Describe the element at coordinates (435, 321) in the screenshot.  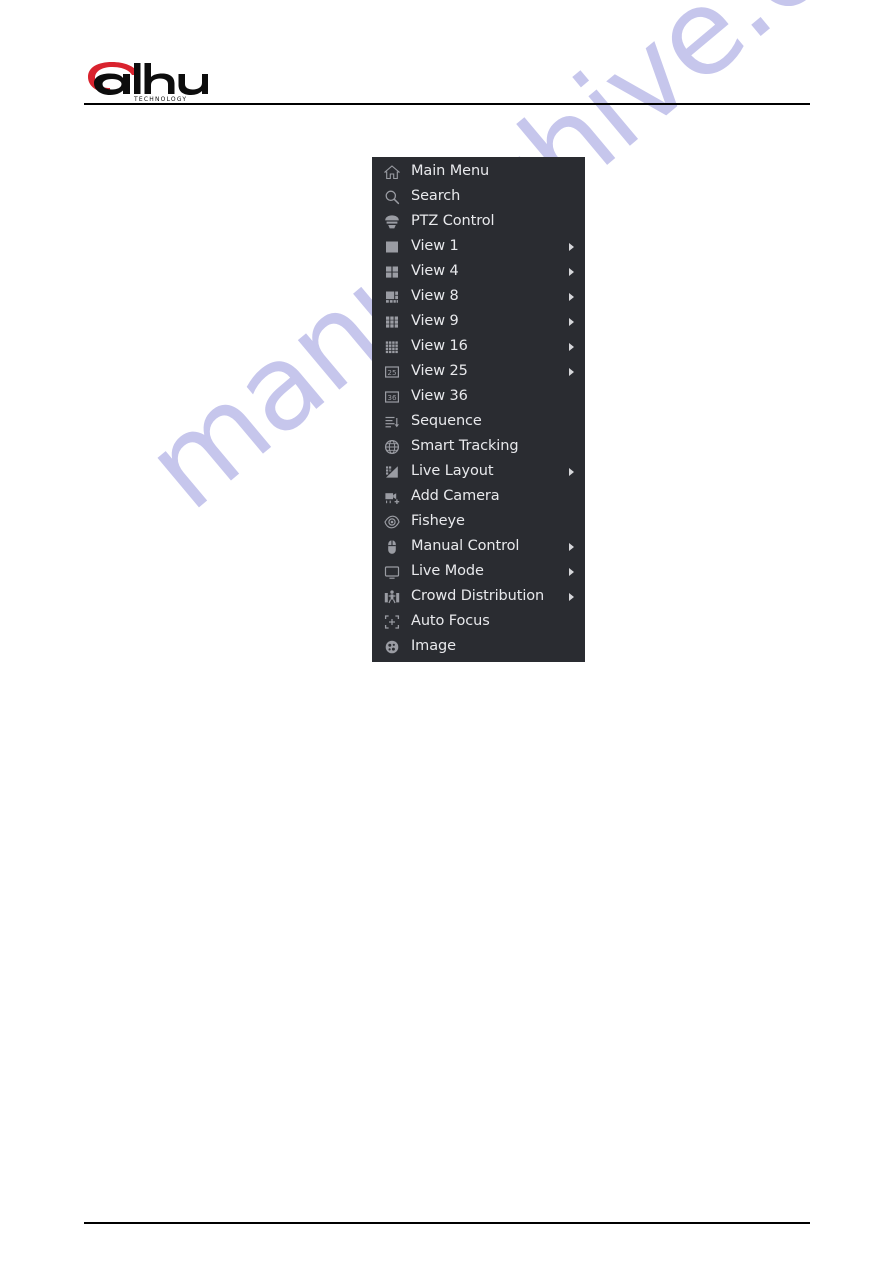
I see `menu-item-label: View 9` at that location.